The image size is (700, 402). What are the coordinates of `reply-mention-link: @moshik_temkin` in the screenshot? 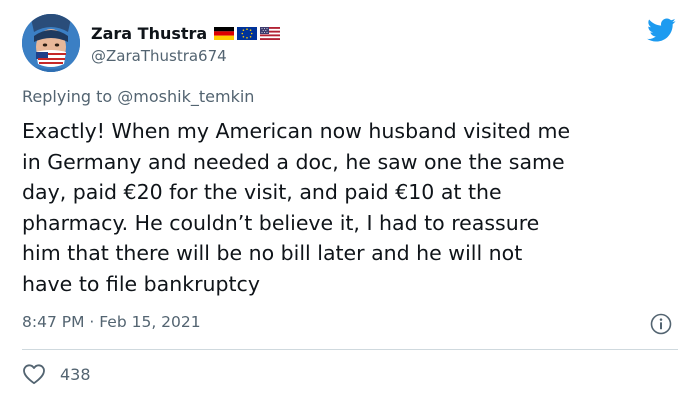 It's located at (185, 96).